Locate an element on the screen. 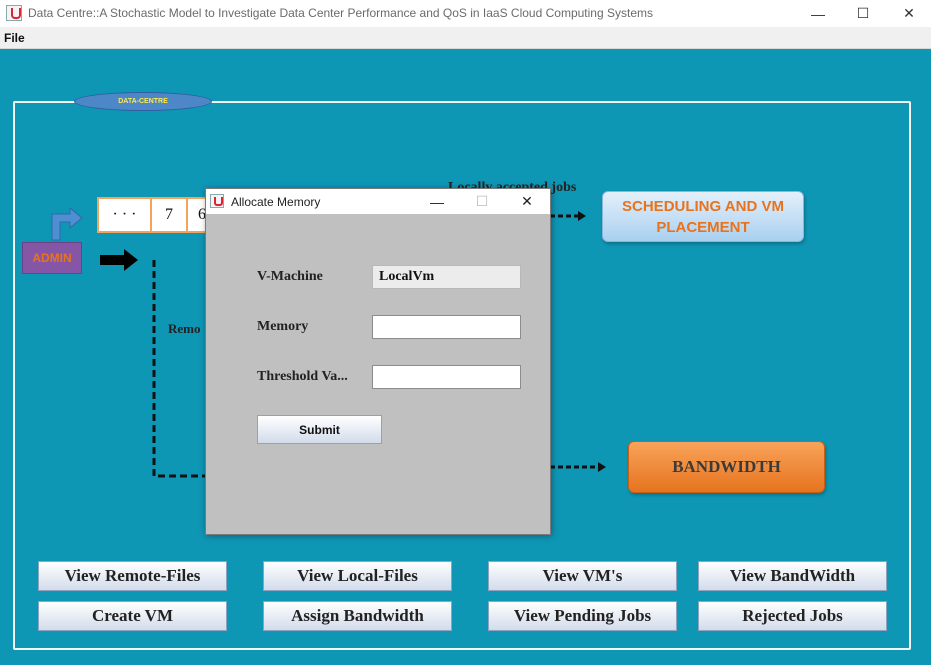 This screenshot has height=665, width=931. view-bandwidth-button: View BandWidth is located at coordinates (792, 576).